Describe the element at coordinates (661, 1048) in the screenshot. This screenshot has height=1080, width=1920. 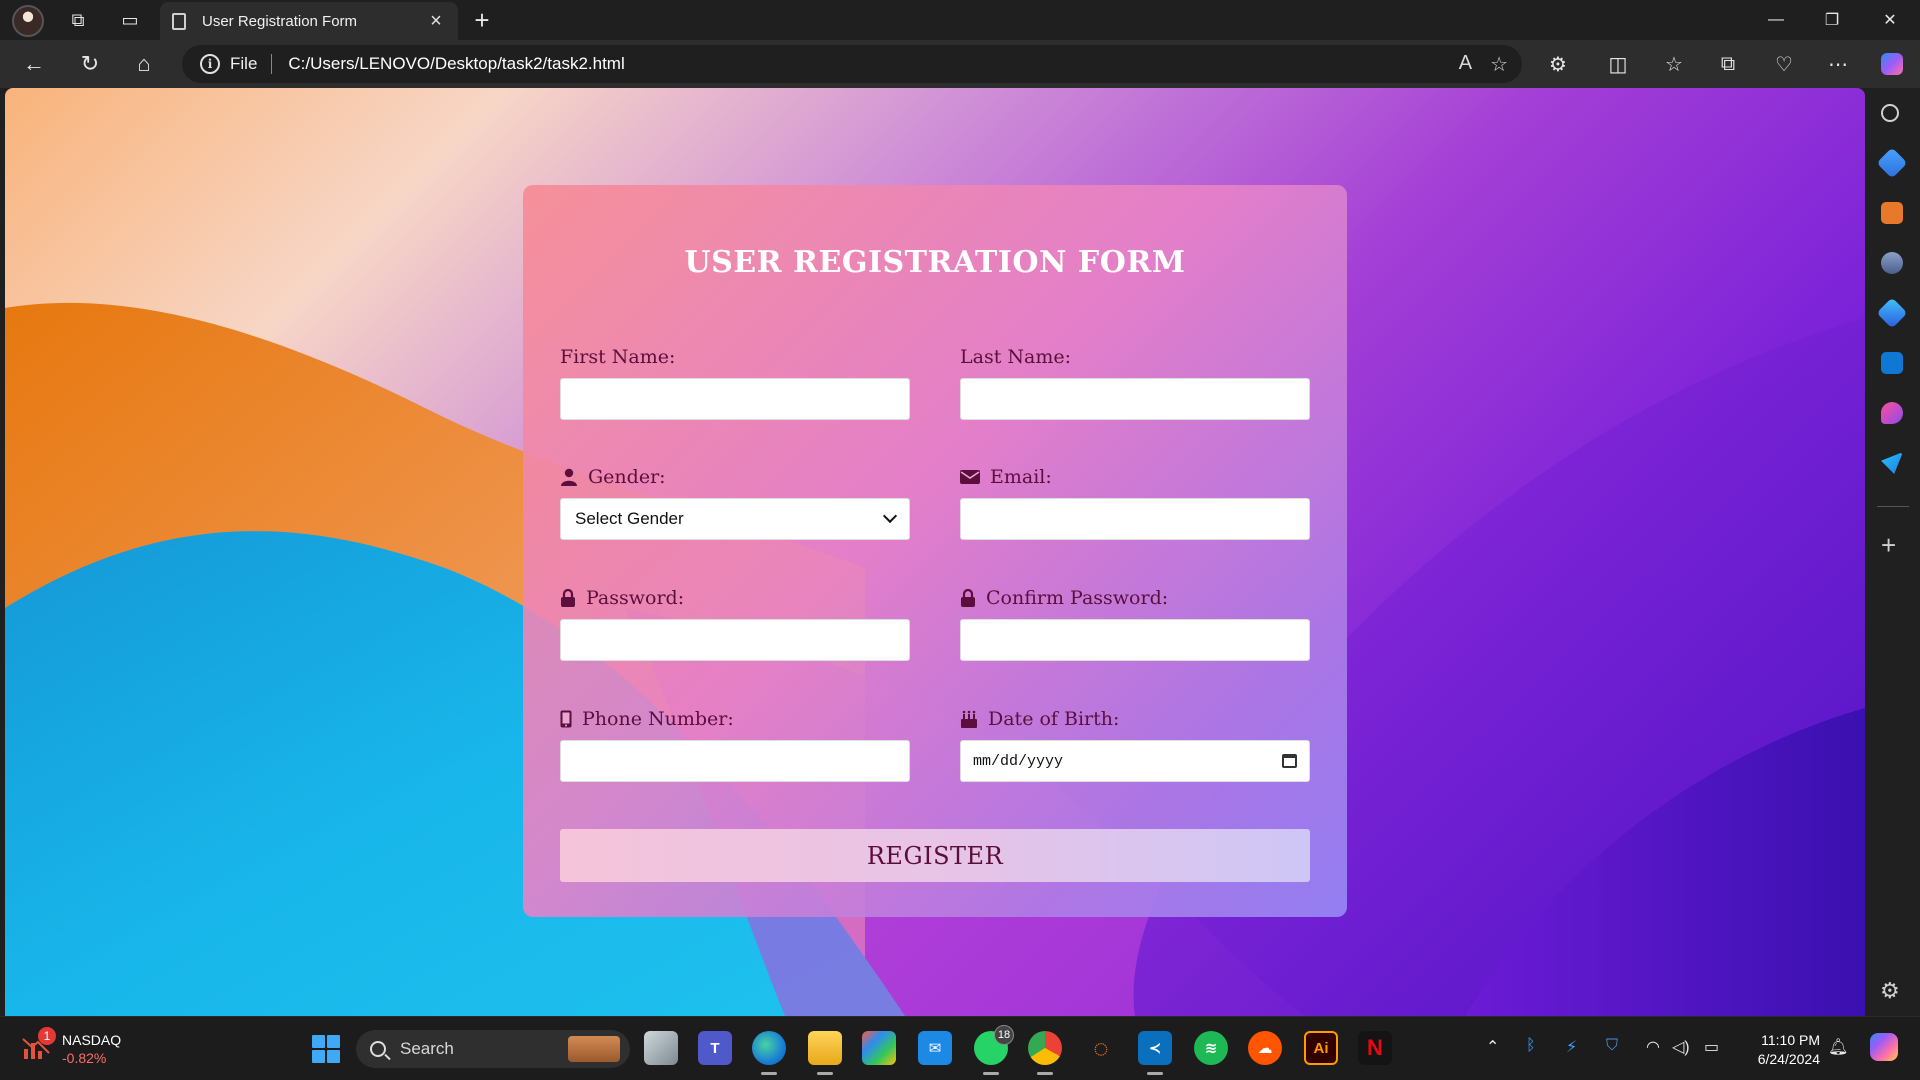
I see `task-view-icon` at that location.